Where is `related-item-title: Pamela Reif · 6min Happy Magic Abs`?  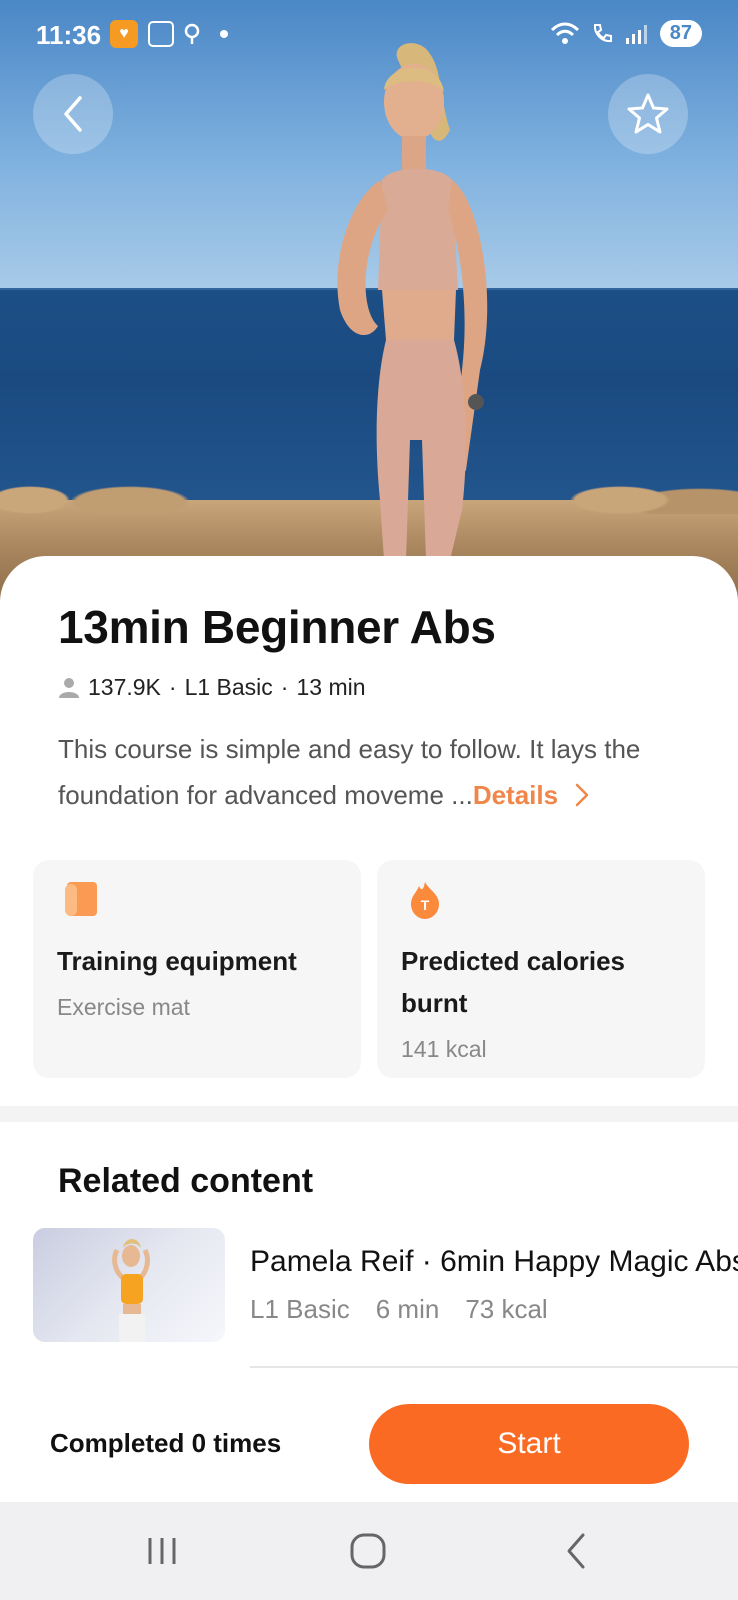
related-item-title: Pamela Reif · 6min Happy Magic Abs is located at coordinates (494, 1261).